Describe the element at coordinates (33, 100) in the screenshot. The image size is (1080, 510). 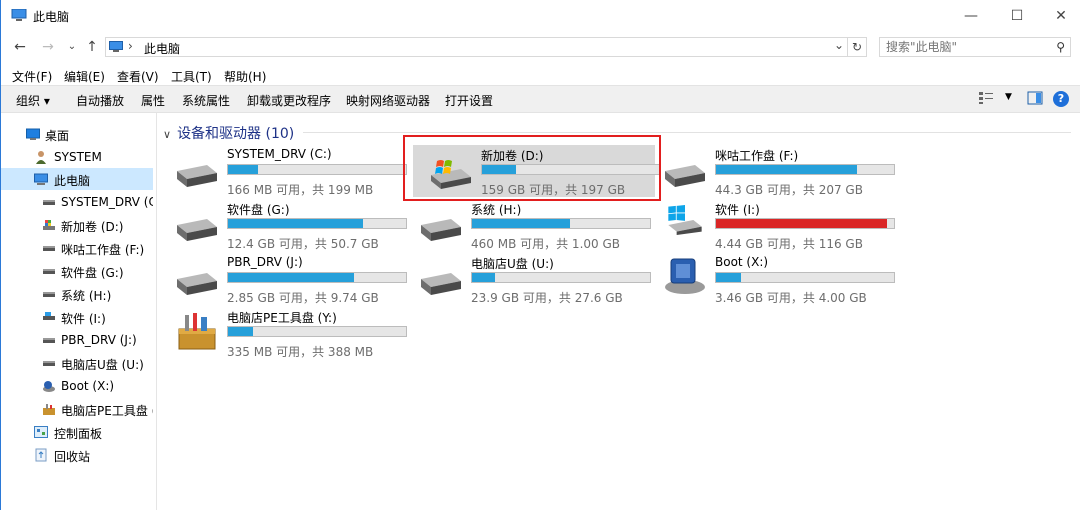
I see `organize-button: 组织 ▾` at that location.